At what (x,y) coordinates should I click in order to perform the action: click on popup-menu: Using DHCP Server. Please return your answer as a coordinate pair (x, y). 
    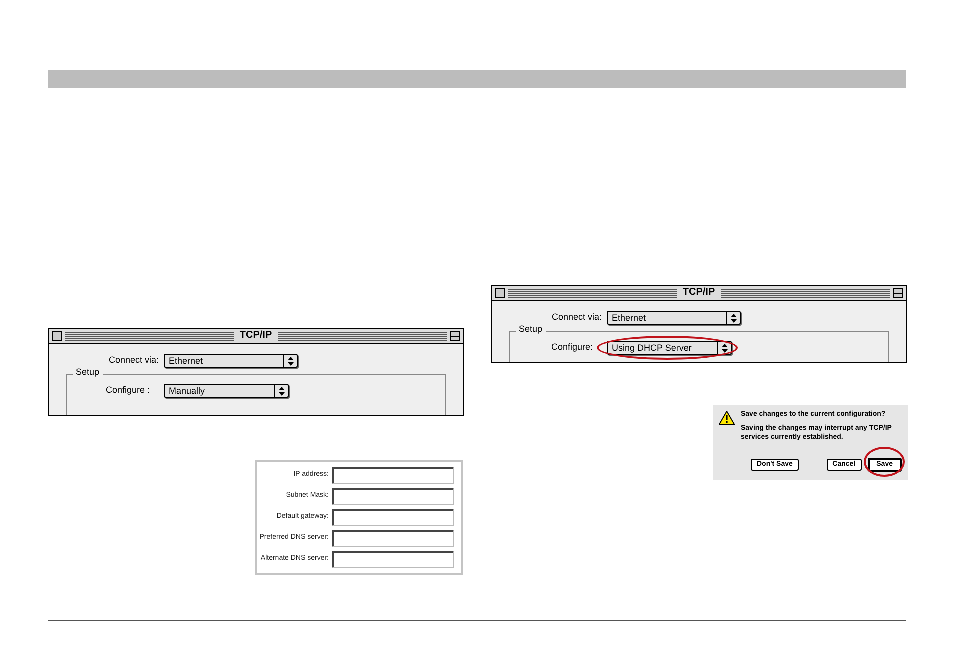
    Looking at the image, I should click on (669, 348).